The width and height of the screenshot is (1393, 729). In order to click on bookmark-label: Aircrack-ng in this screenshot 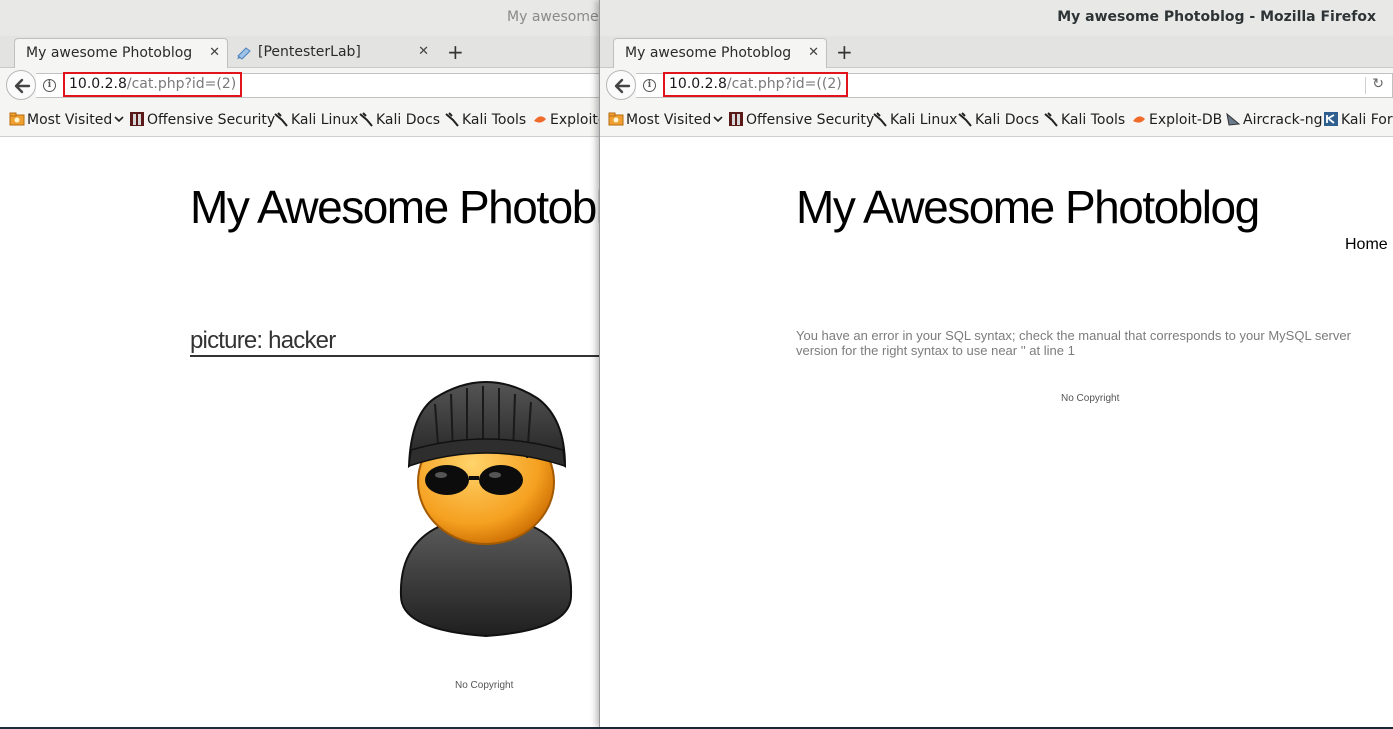, I will do `click(1283, 120)`.